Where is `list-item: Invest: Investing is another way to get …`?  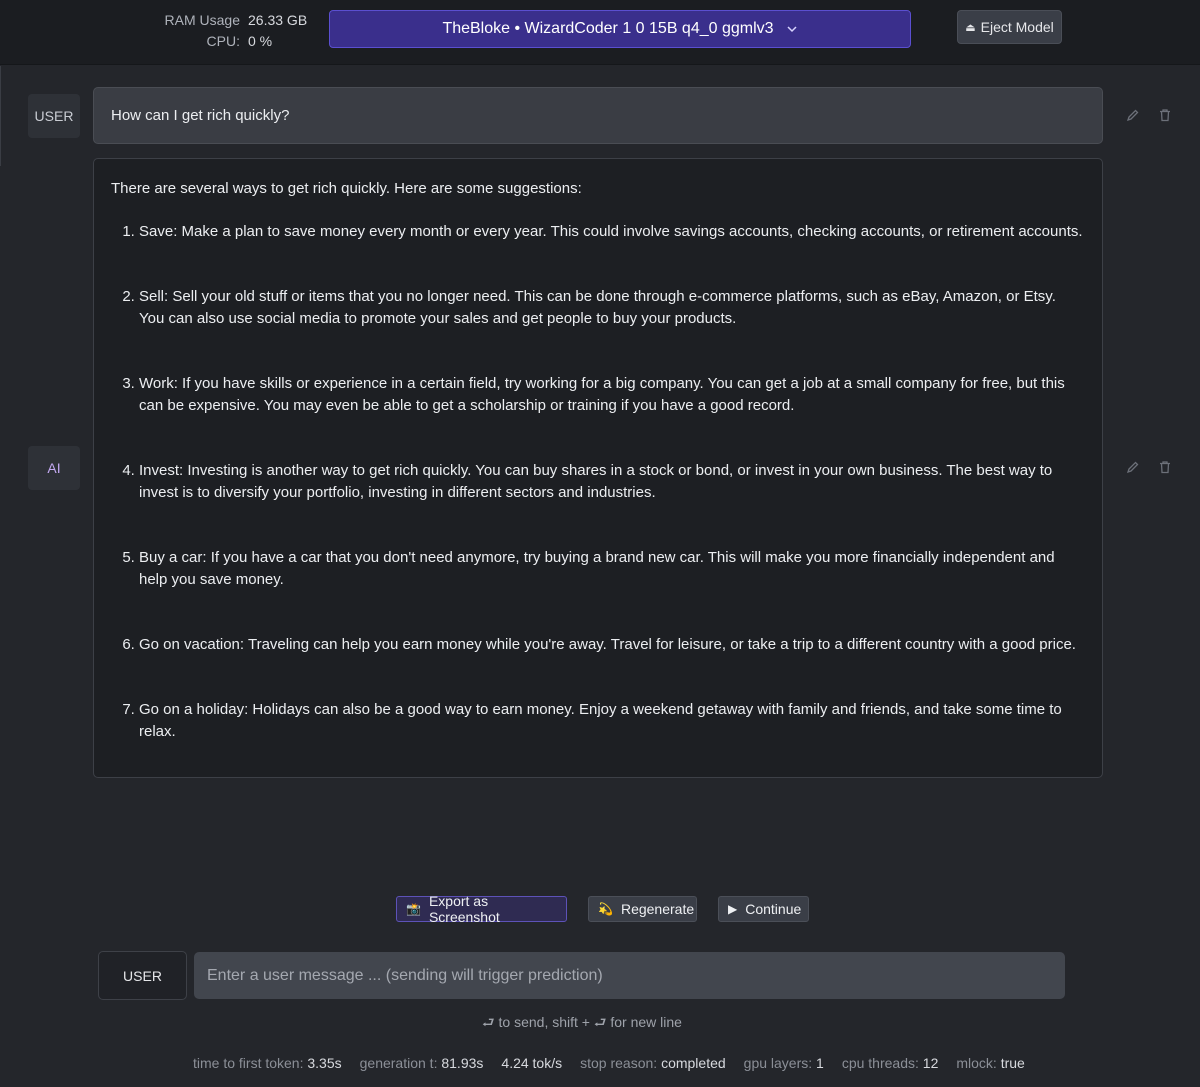 list-item: Invest: Investing is another way to get … is located at coordinates (612, 482).